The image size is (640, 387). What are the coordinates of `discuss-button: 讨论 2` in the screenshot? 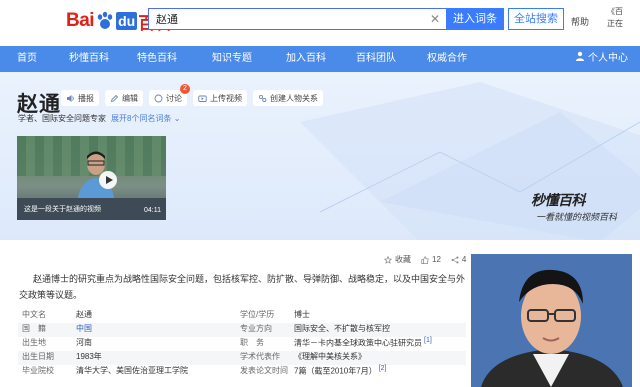 It's located at (169, 95).